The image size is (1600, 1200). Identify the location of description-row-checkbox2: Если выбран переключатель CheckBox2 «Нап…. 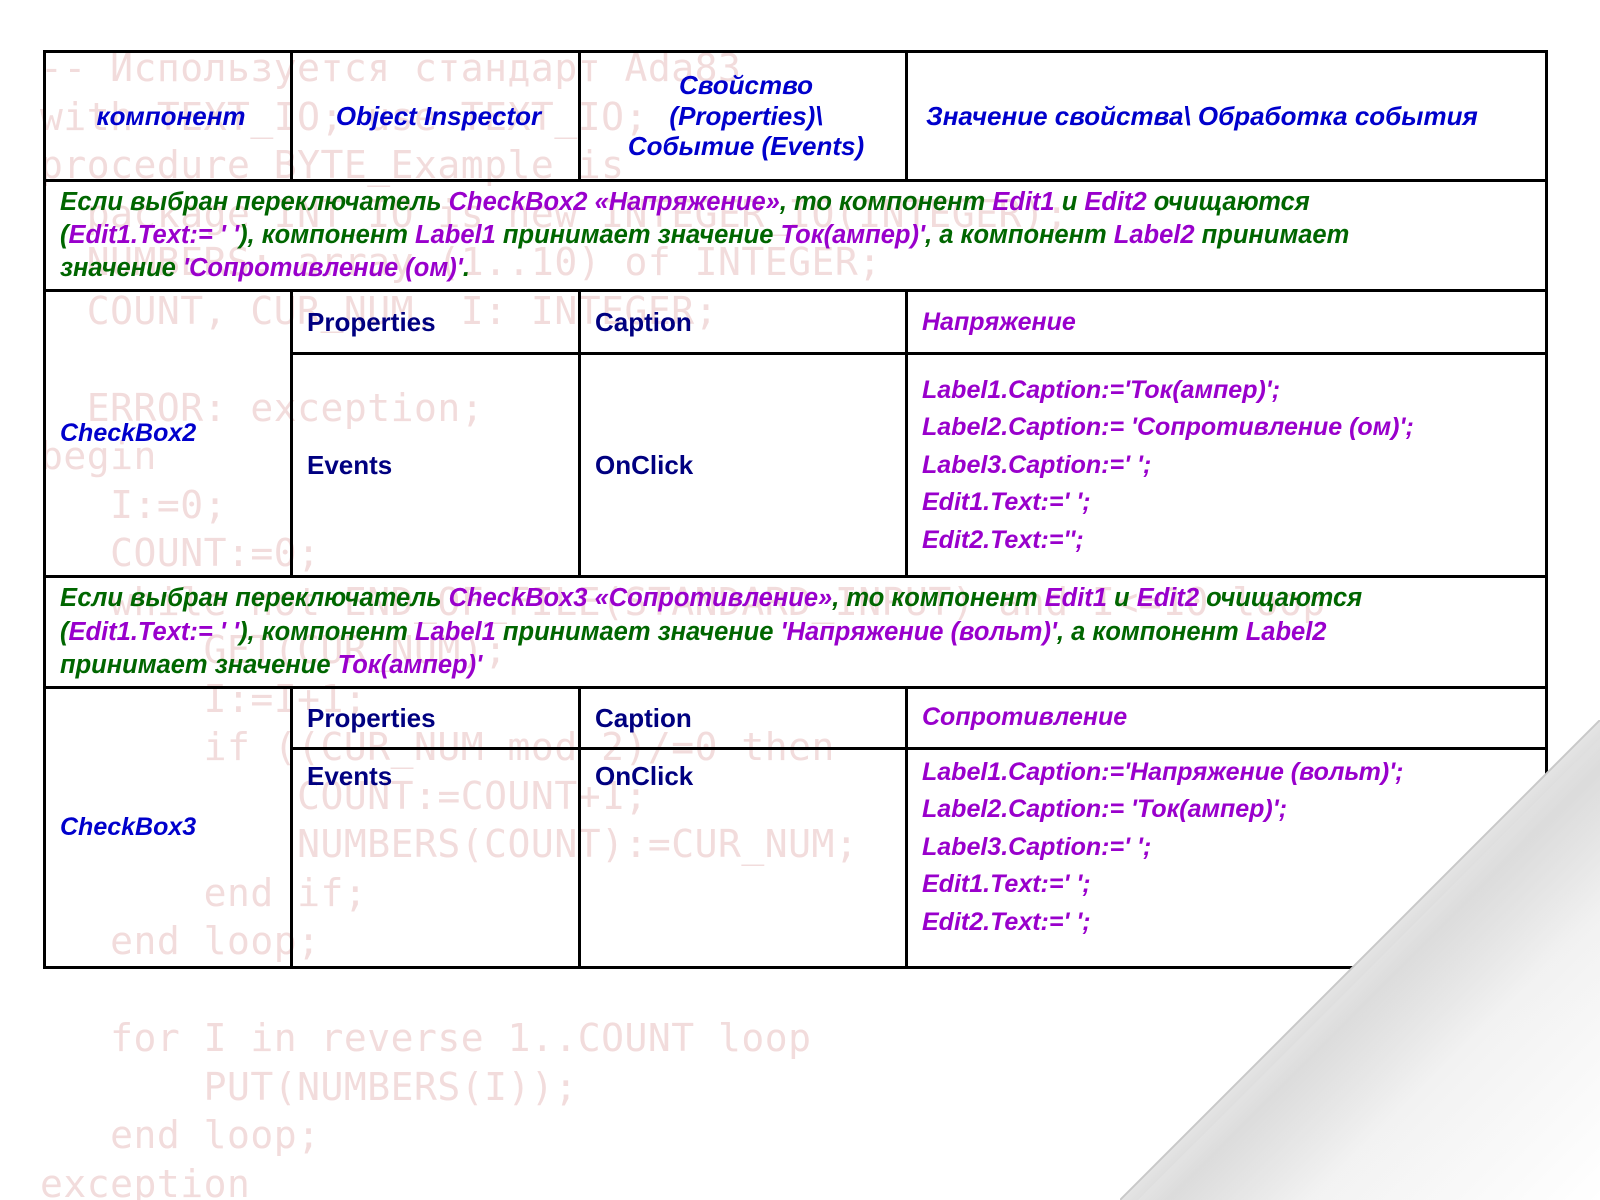
(795, 235).